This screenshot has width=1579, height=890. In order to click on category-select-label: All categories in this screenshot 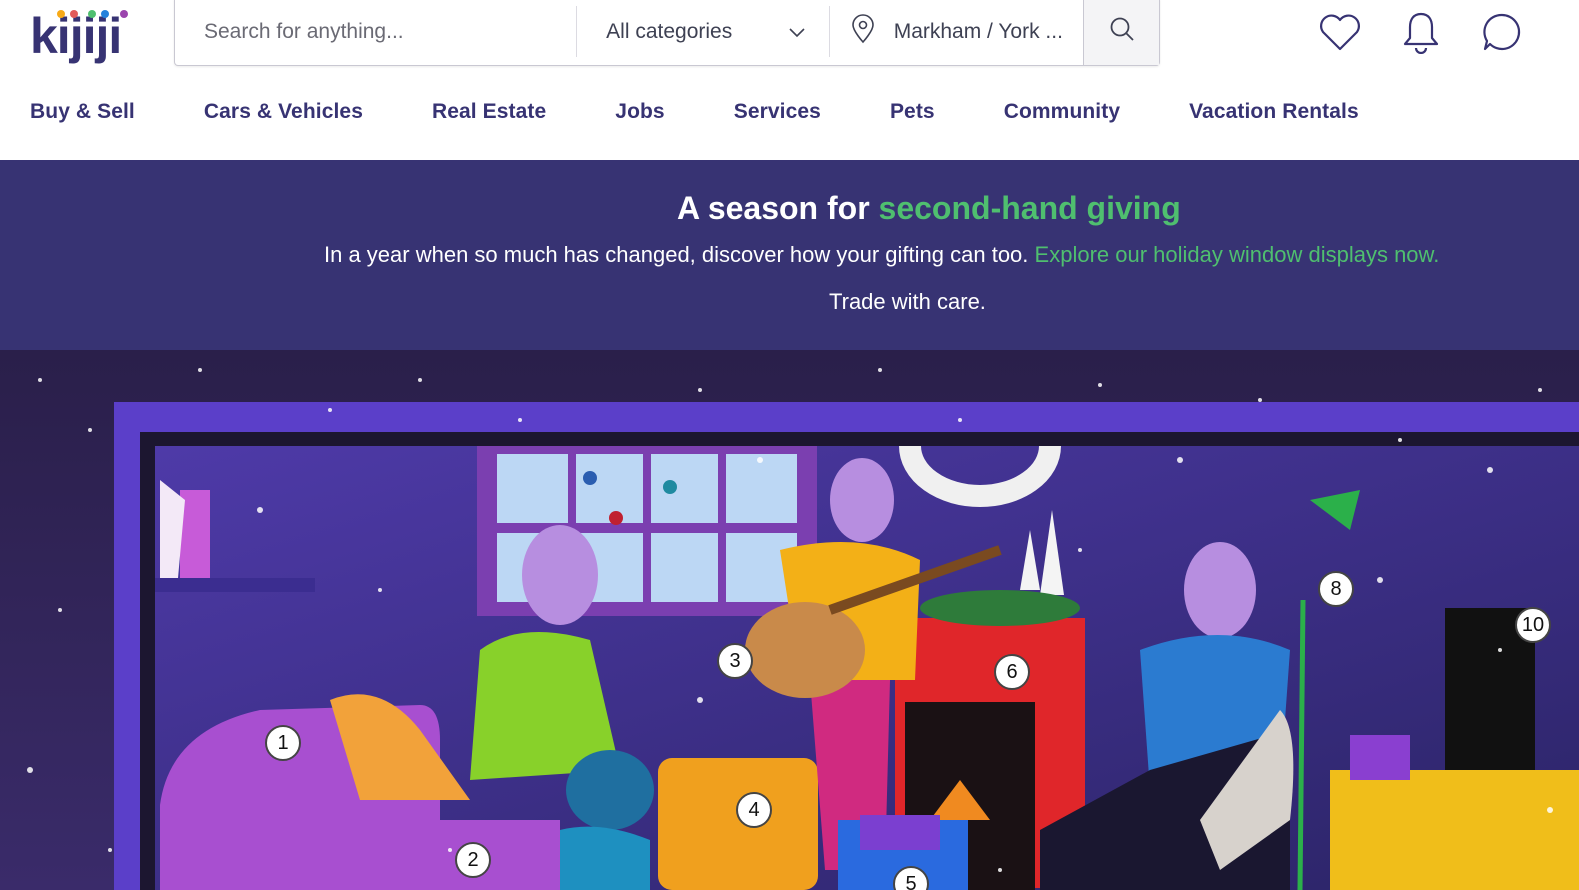, I will do `click(669, 31)`.